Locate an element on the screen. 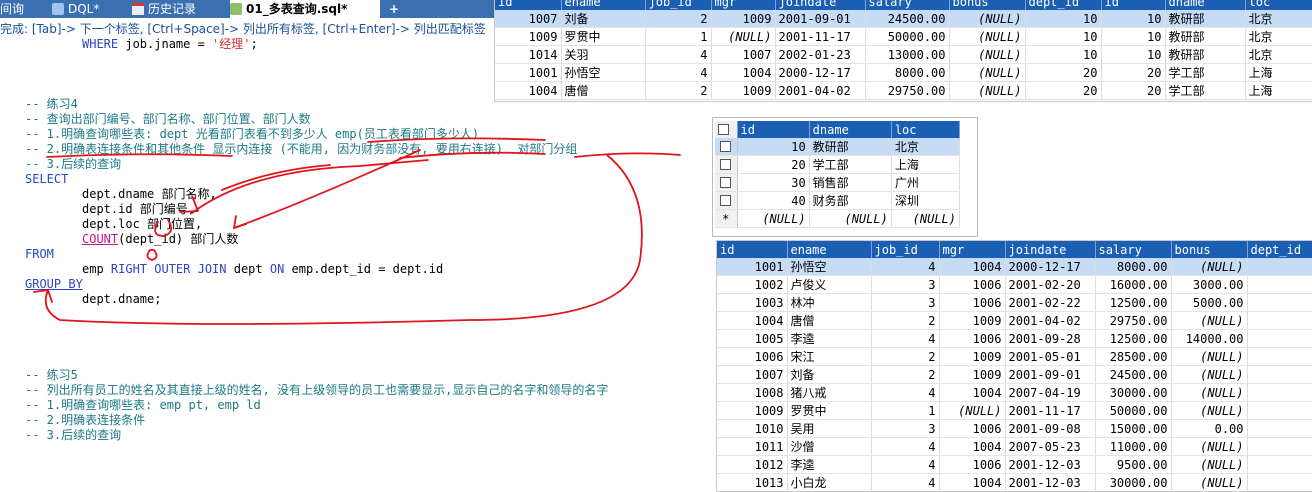 This screenshot has height=492, width=1312. table-cell: 2001-04-02 is located at coordinates (820, 90).